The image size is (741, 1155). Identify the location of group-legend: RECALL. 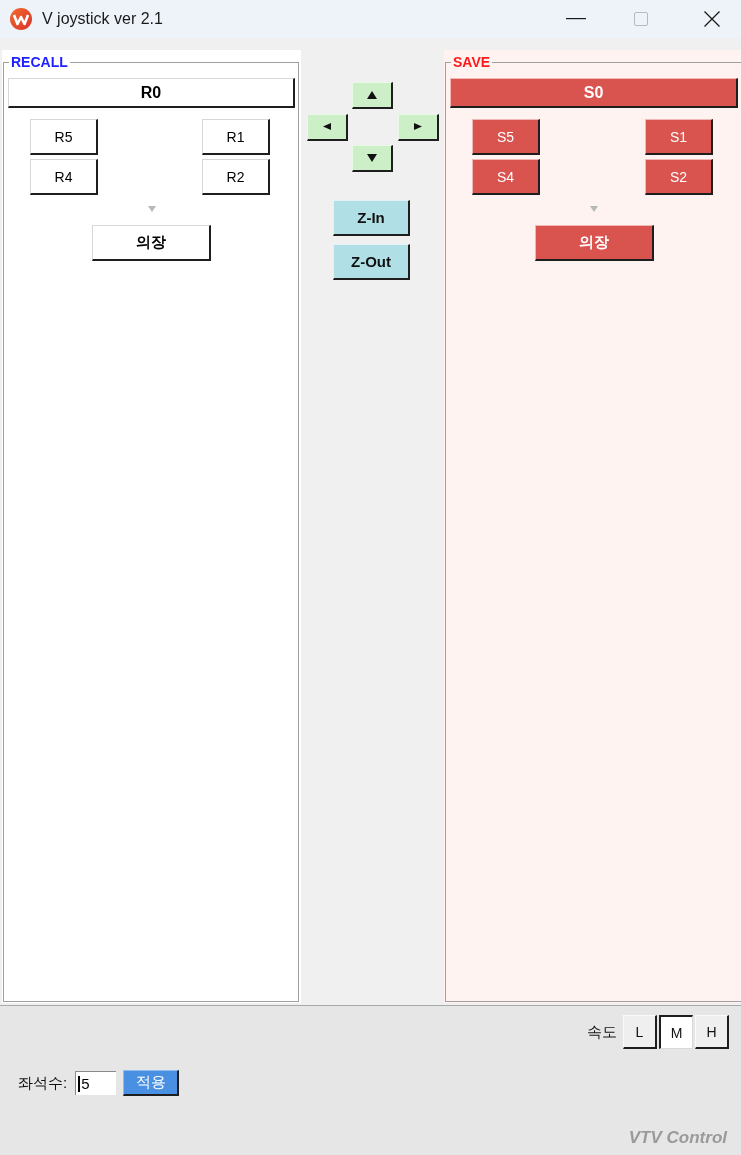
(39, 62).